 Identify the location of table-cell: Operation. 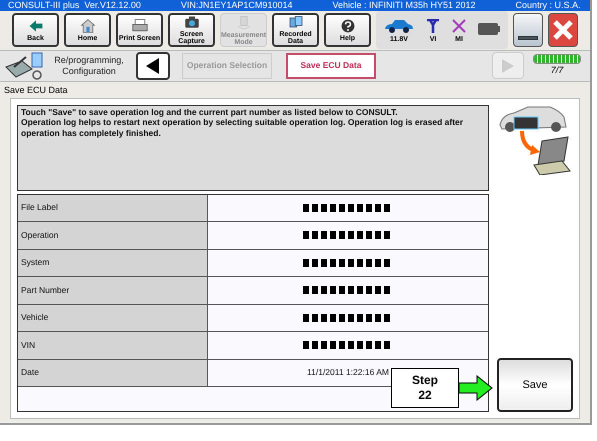
(113, 235).